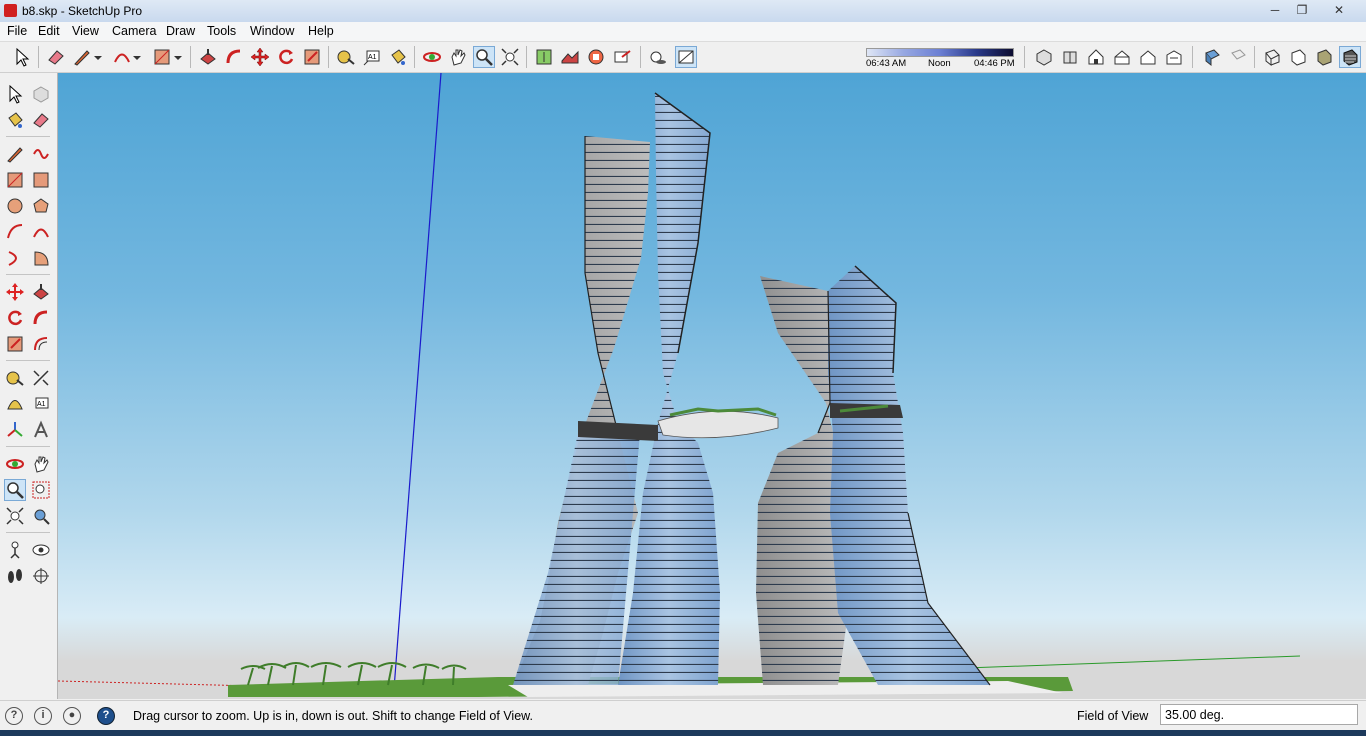 The height and width of the screenshot is (736, 1366). I want to click on geo-location-icon: ?, so click(14, 716).